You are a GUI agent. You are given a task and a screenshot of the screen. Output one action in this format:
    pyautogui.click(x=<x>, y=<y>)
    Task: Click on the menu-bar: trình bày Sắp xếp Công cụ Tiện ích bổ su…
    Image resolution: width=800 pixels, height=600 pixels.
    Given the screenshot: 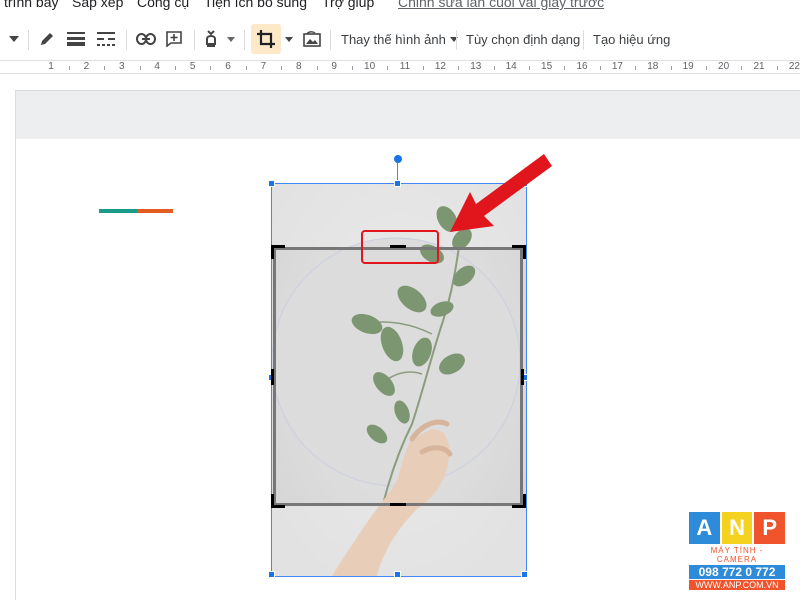 What is the action you would take?
    pyautogui.click(x=400, y=7)
    